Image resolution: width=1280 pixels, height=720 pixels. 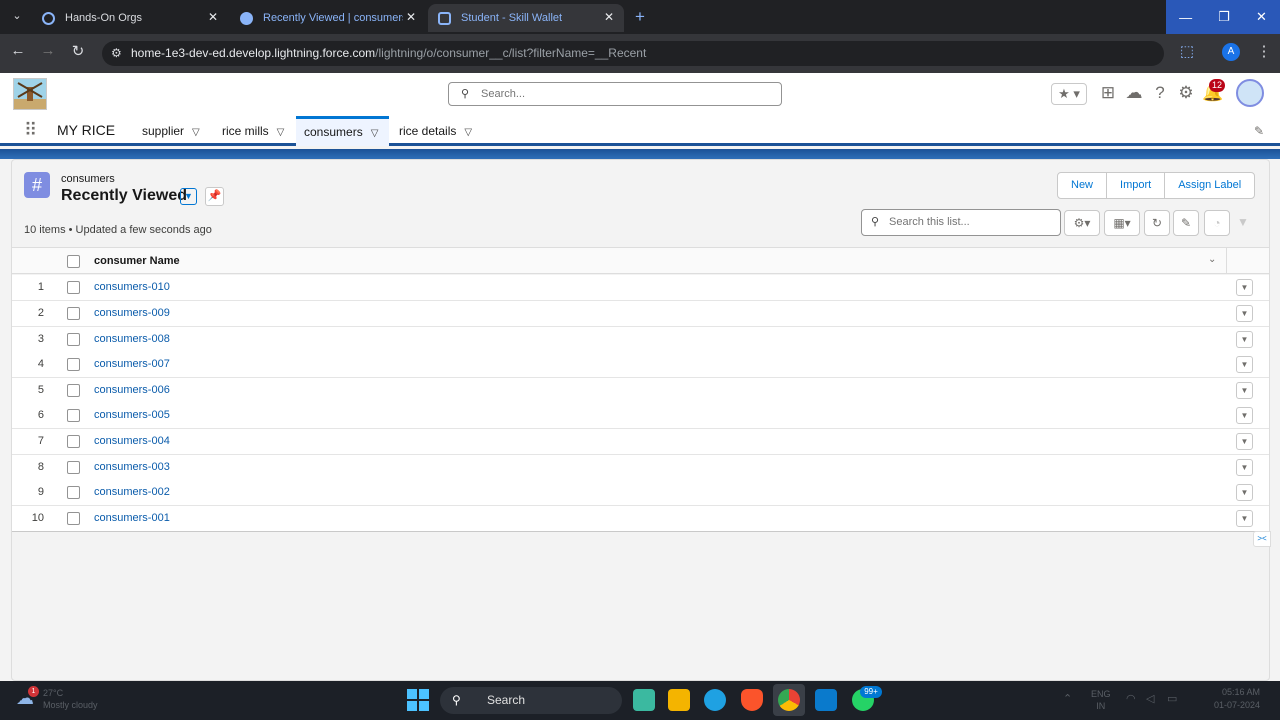 I want to click on vscode-icon, so click(x=826, y=700).